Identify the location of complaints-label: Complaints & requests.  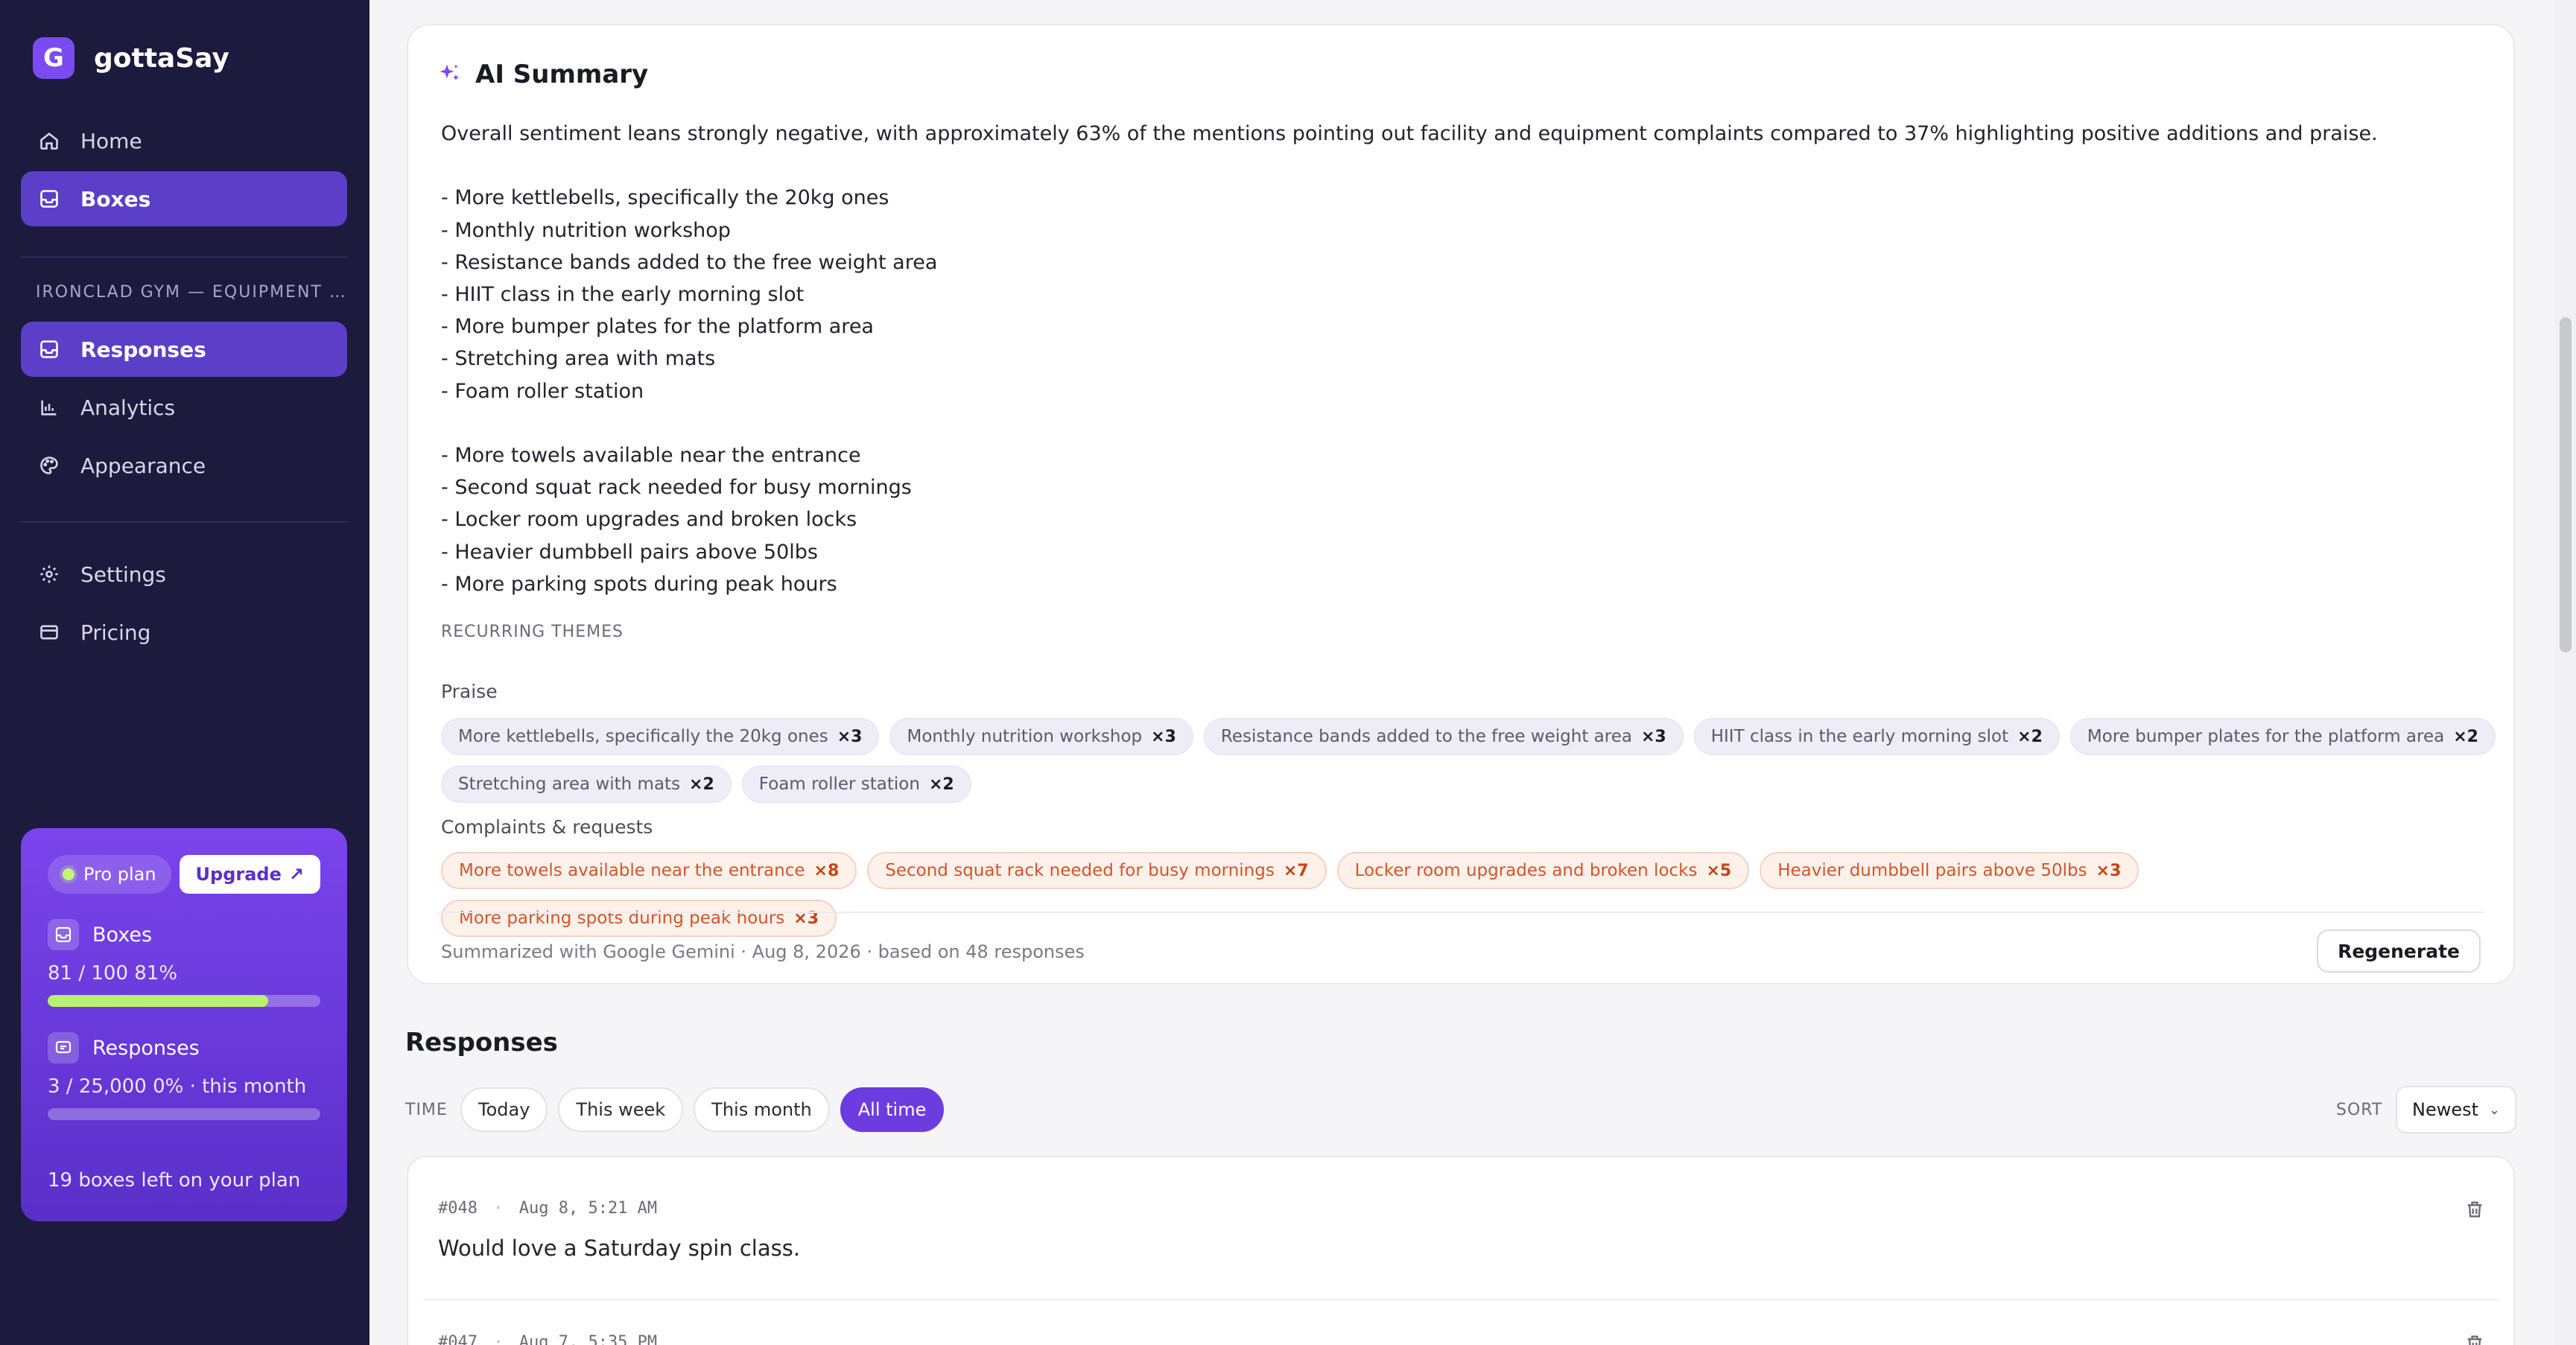
(547, 827).